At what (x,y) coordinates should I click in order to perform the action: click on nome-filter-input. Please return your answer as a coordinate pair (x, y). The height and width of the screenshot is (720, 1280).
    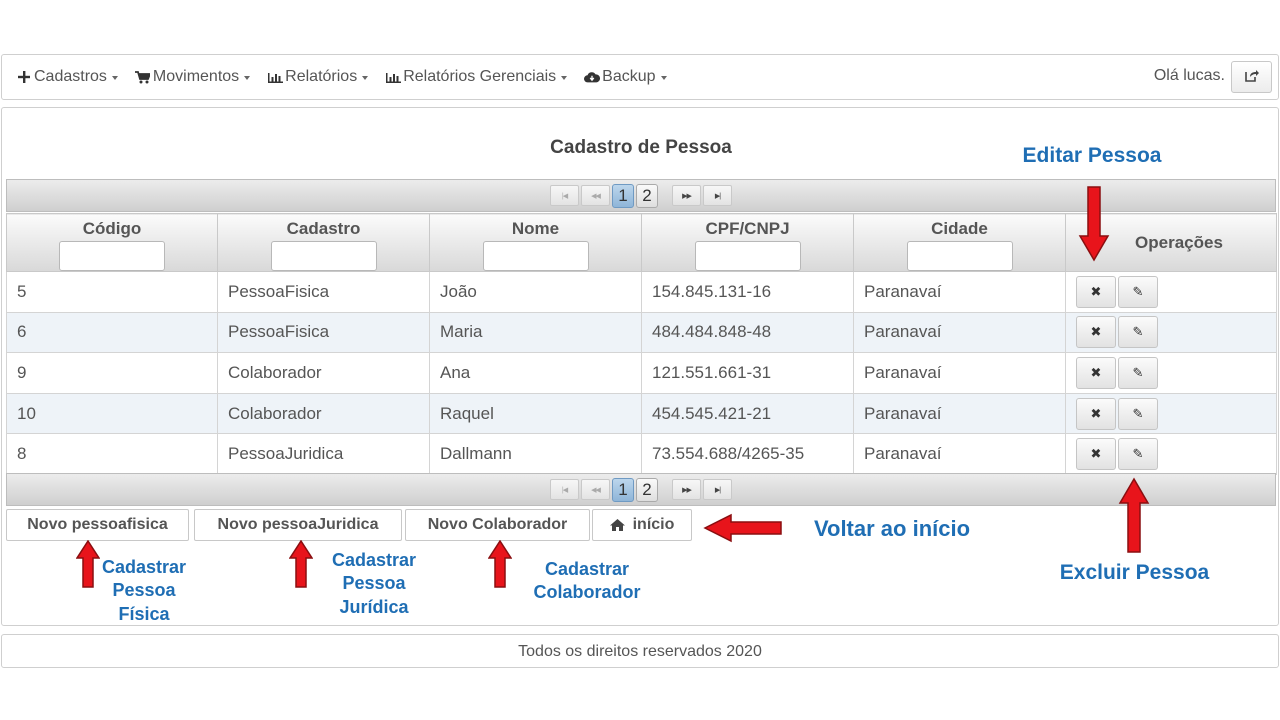
    Looking at the image, I should click on (535, 256).